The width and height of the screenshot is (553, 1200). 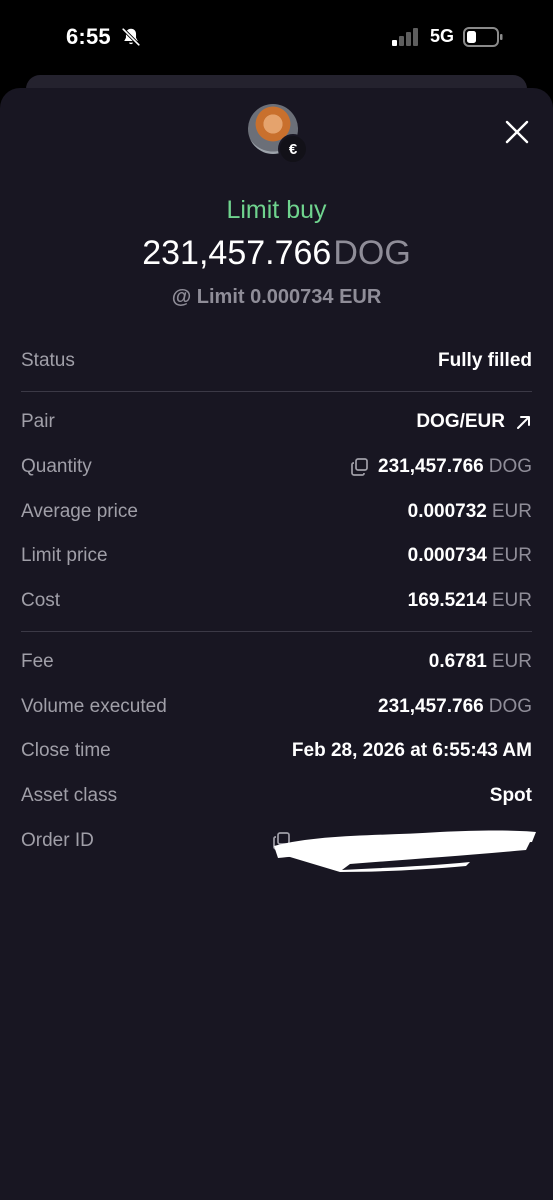 I want to click on limit-price-value-group: 0.000734 EUR, so click(x=470, y=556).